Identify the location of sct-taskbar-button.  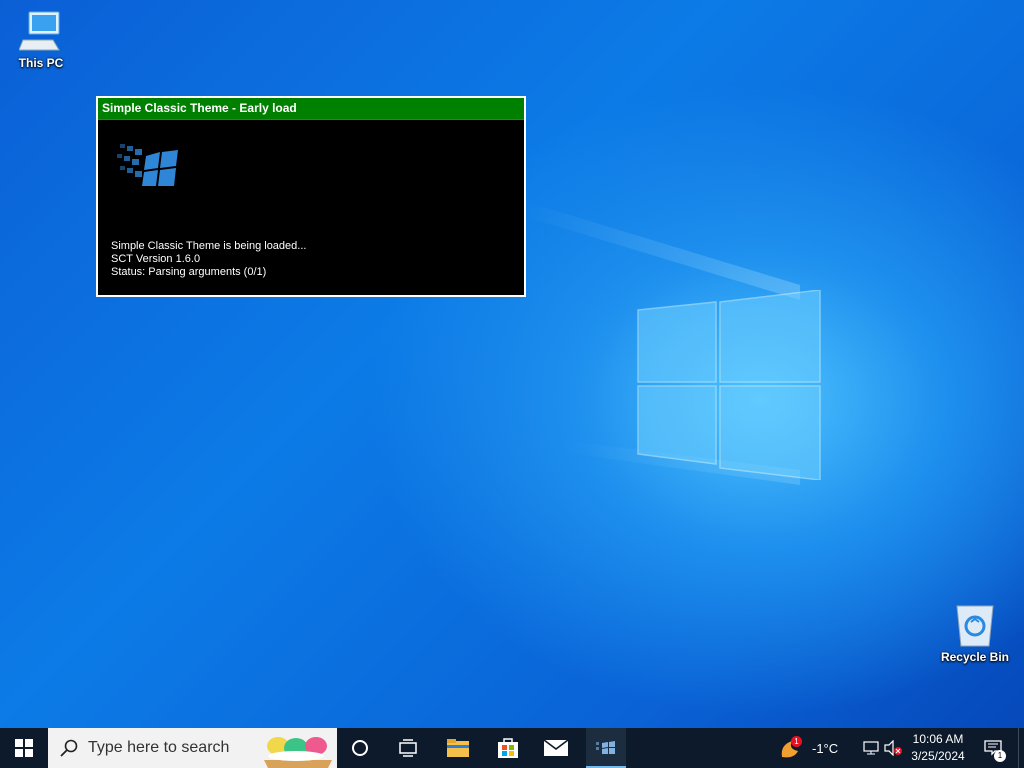
(606, 748).